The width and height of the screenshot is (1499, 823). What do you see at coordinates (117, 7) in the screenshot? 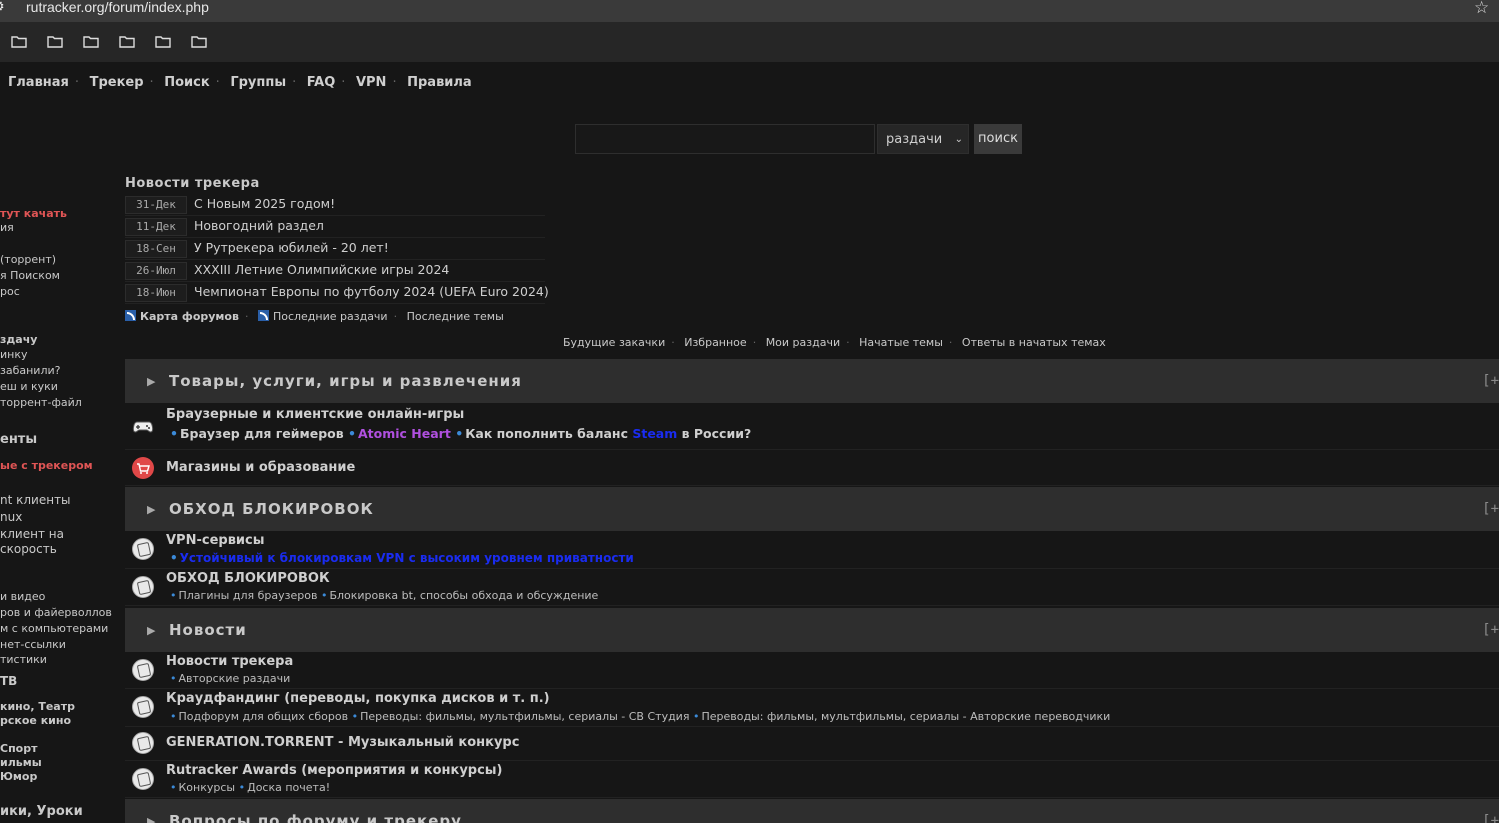
I see `url-text: rutracker.org/forum/index.php` at bounding box center [117, 7].